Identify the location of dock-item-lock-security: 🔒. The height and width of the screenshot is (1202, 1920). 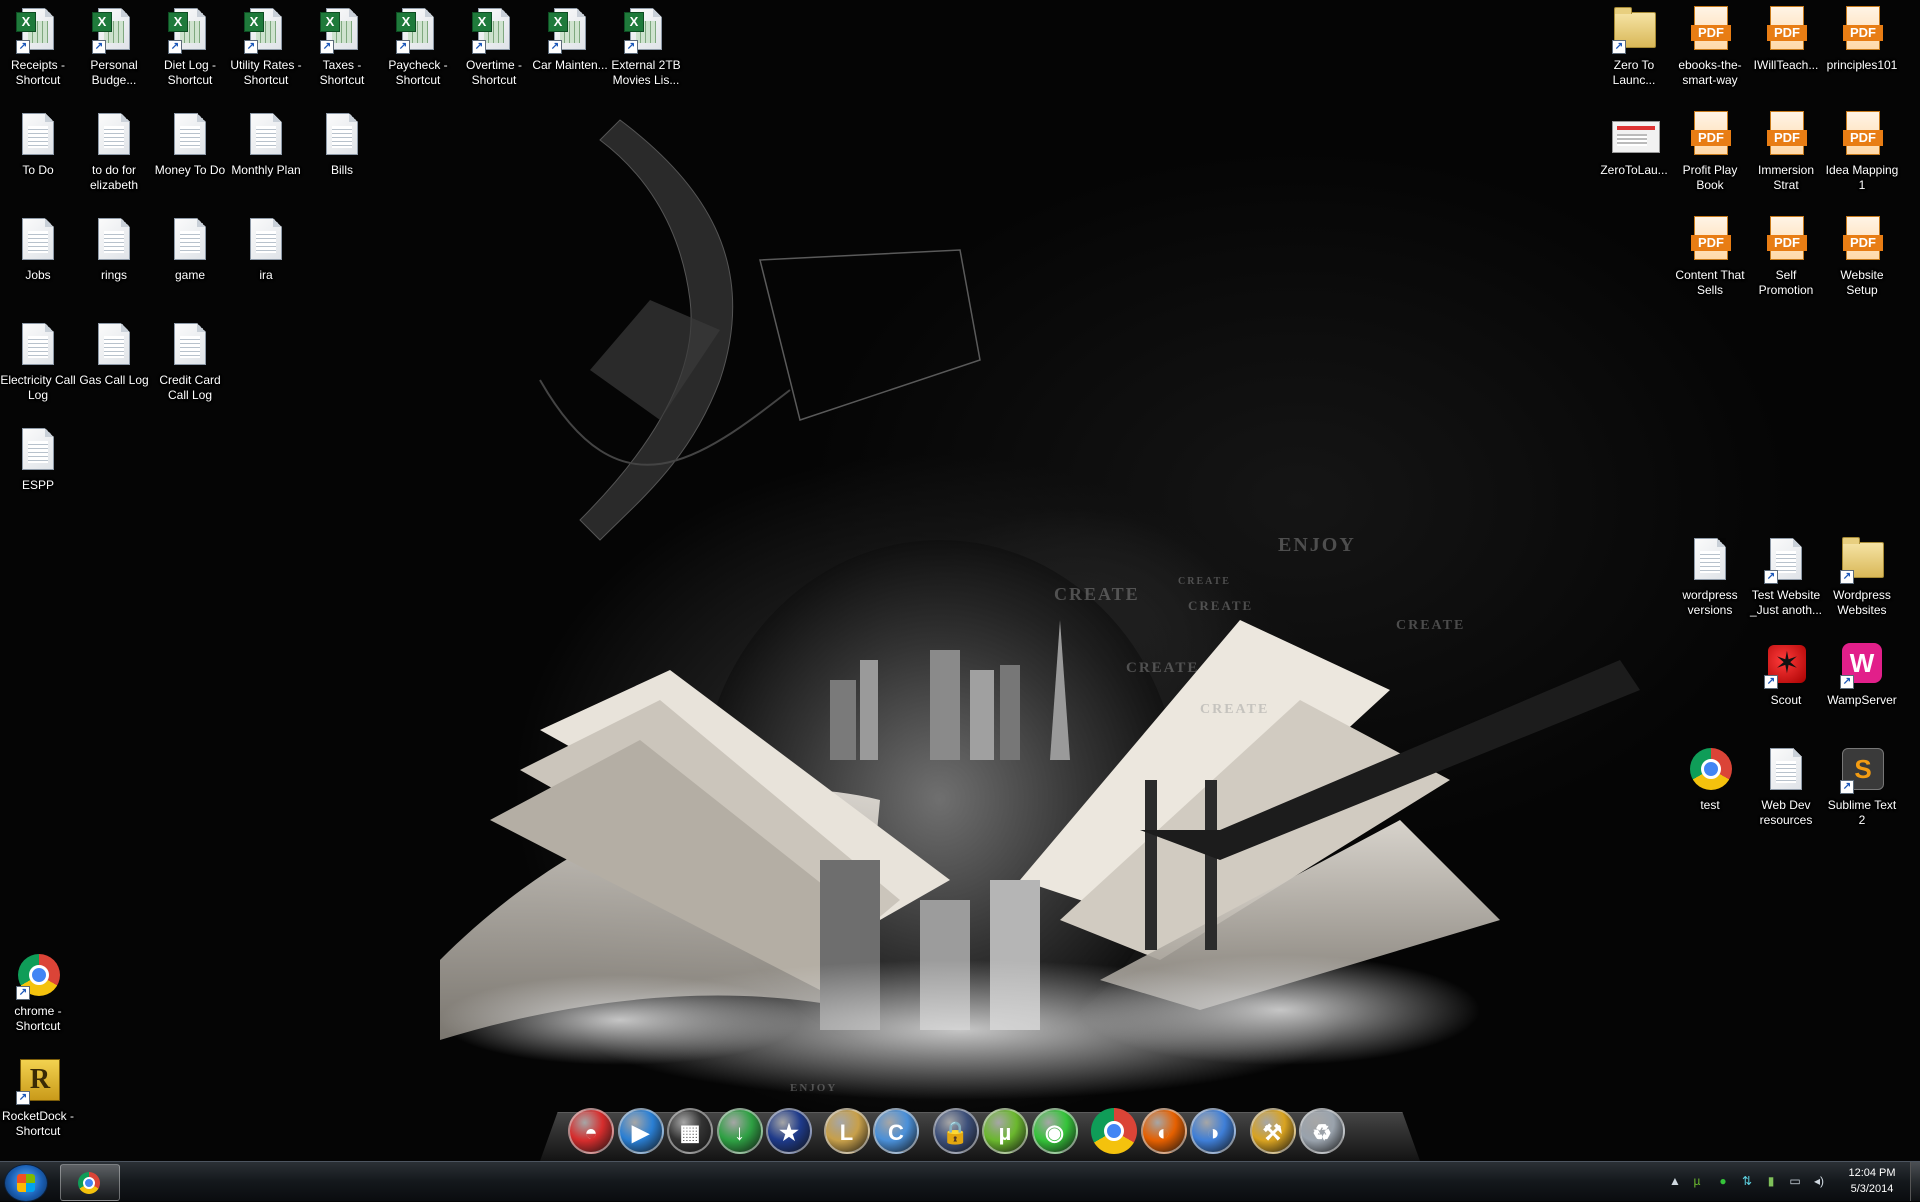
(955, 1131).